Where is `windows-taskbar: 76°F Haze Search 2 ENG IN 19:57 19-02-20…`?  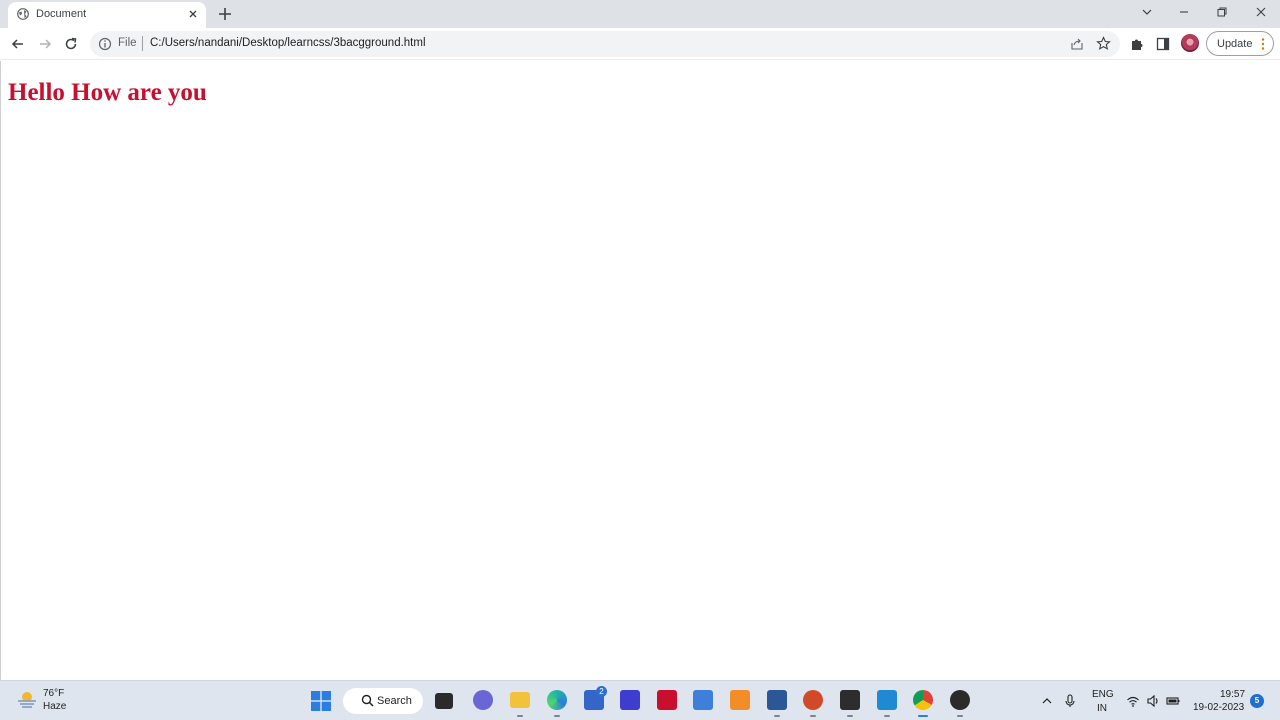
windows-taskbar: 76°F Haze Search 2 ENG IN 19:57 19-02-20… is located at coordinates (640, 700).